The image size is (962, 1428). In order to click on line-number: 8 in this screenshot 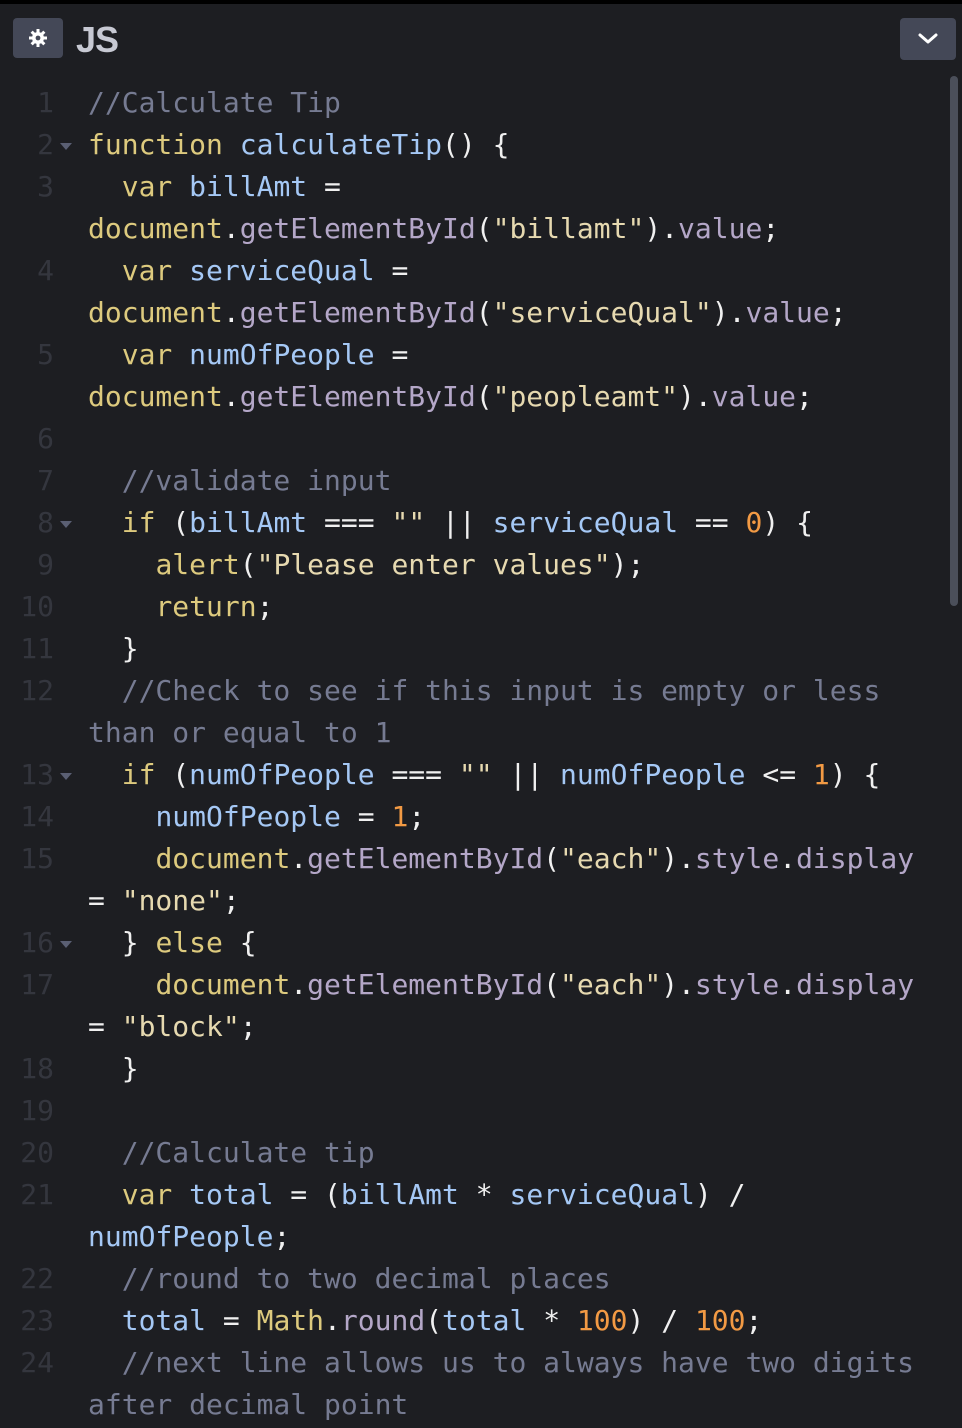, I will do `click(45, 522)`.